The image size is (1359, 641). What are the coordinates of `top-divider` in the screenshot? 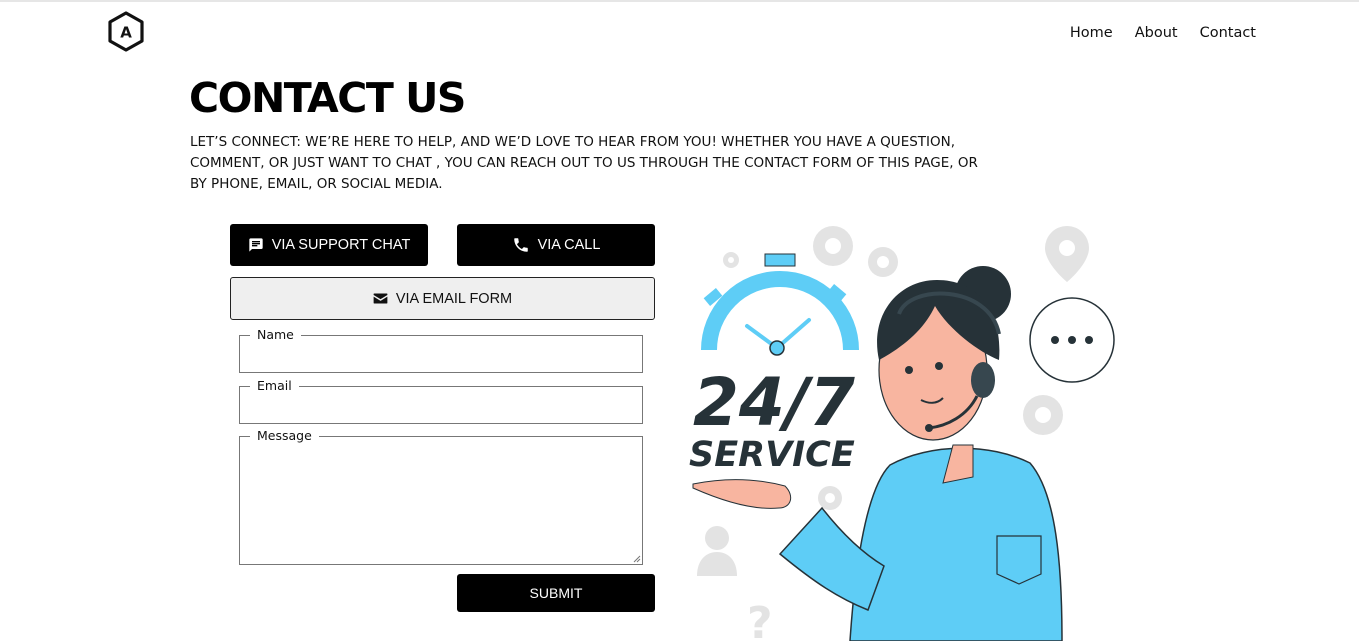 It's located at (679, 1).